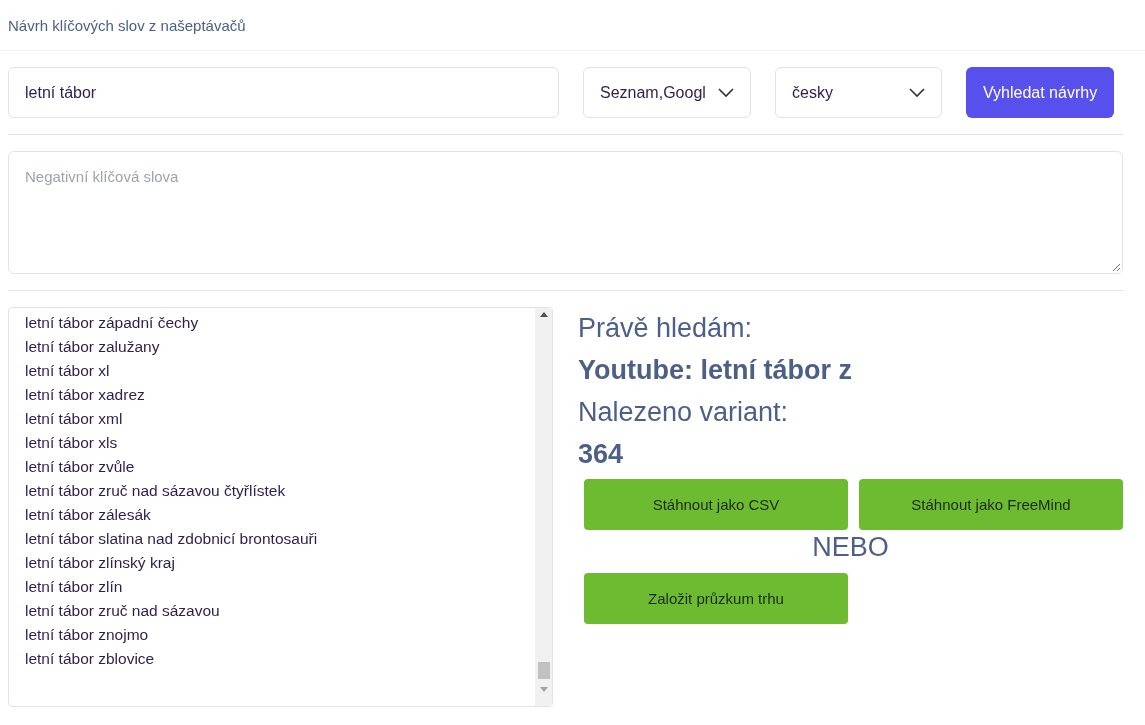 This screenshot has width=1145, height=725. I want to click on result-line: letní tábor zlín, so click(74, 587).